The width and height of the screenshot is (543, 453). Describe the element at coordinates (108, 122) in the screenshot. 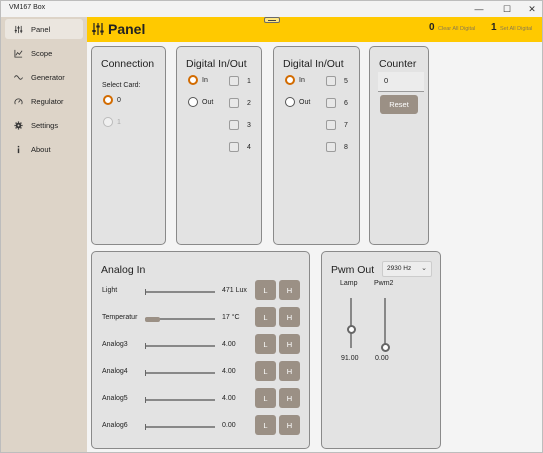

I see `card-1-radio` at that location.